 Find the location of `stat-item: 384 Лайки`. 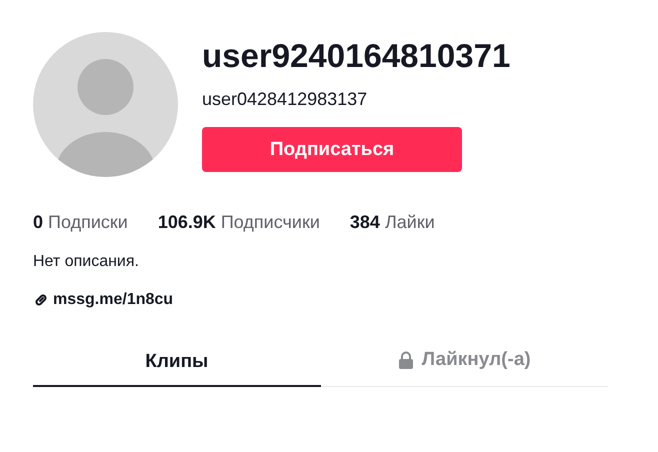

stat-item: 384 Лайки is located at coordinates (392, 222).